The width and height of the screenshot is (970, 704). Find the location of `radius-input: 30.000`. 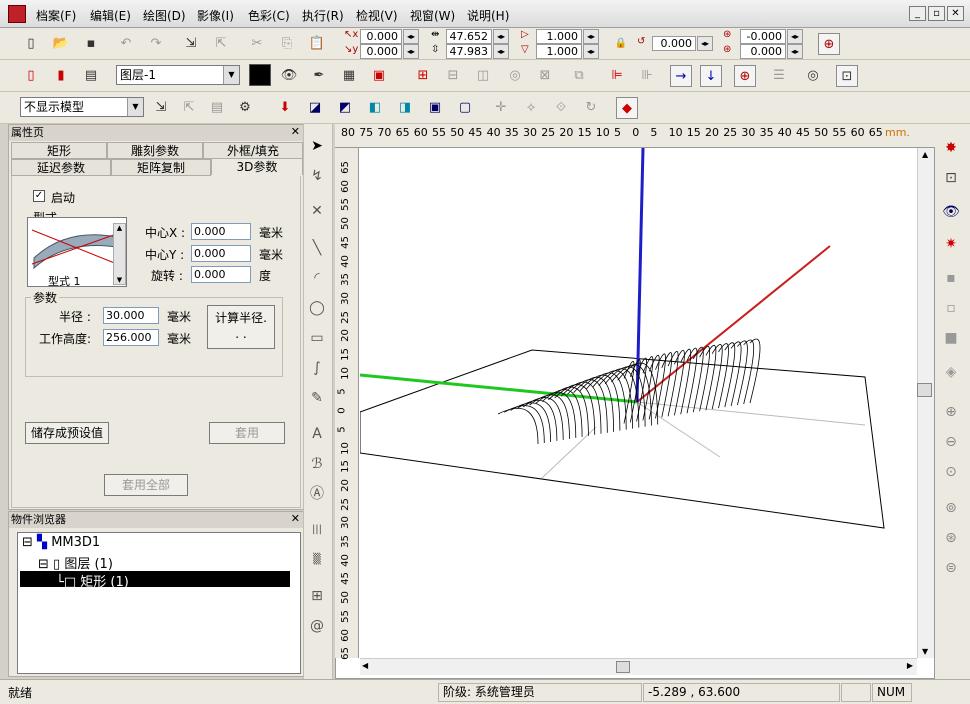

radius-input: 30.000 is located at coordinates (131, 315).